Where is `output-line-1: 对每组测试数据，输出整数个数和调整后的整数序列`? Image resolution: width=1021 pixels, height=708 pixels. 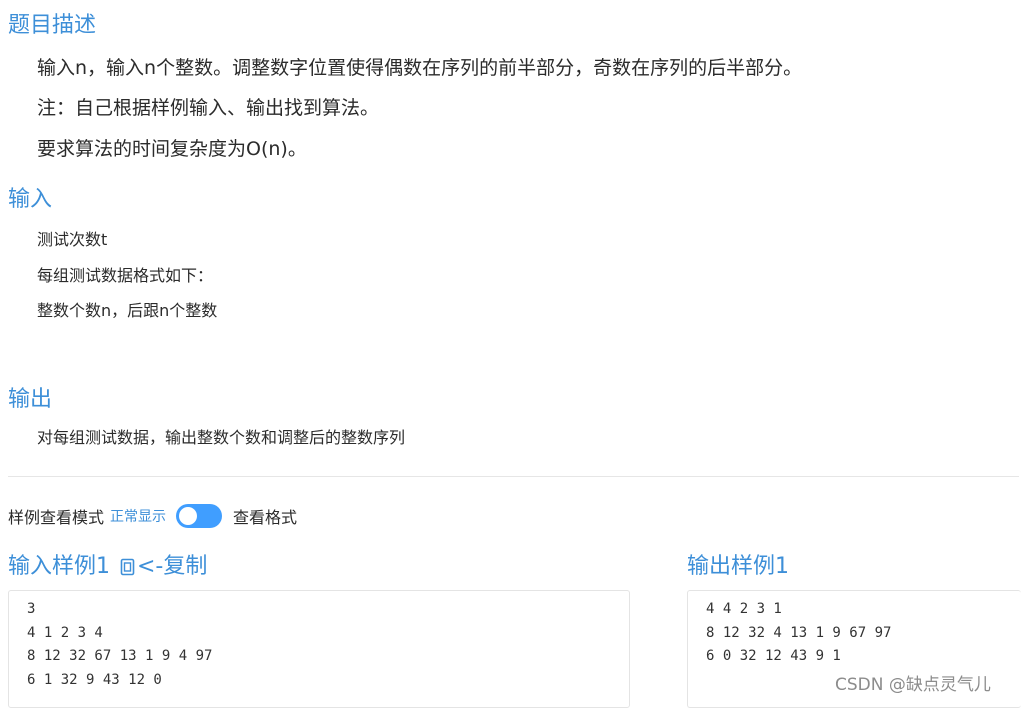 output-line-1: 对每组测试数据，输出整数个数和调整后的整数序列 is located at coordinates (221, 437).